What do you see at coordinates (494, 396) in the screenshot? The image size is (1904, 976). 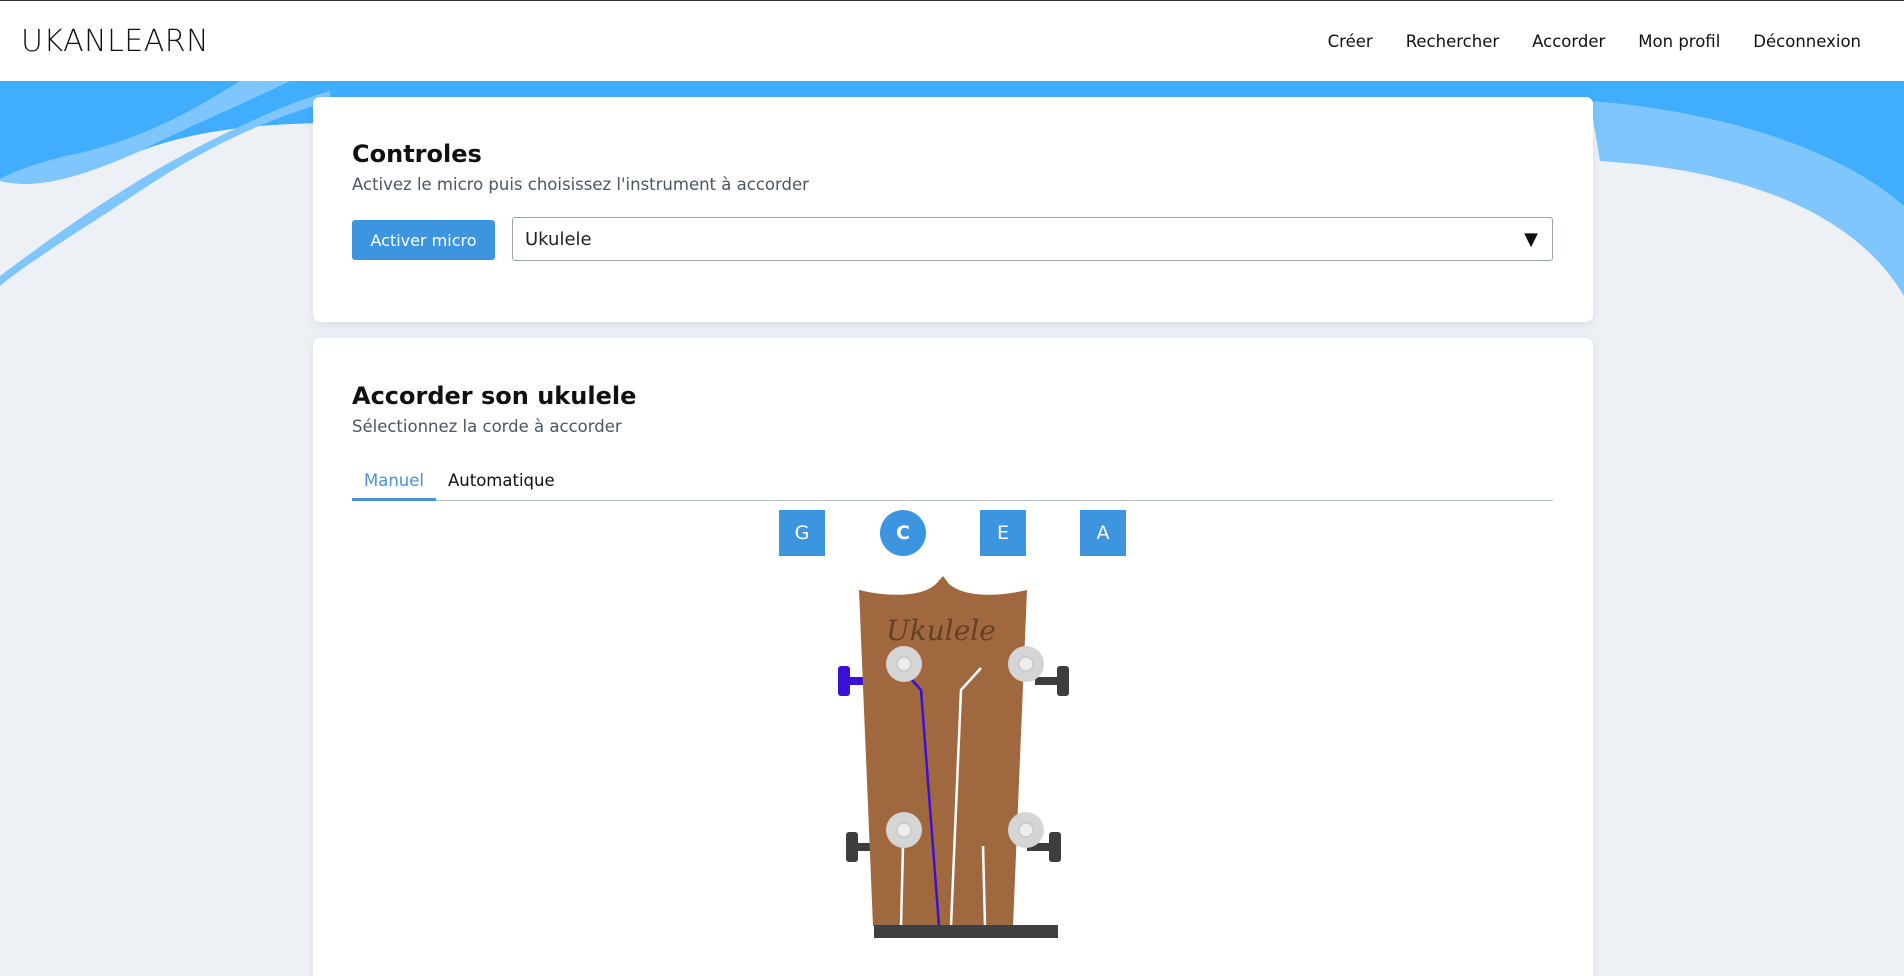 I see `tuner-title: Accorder son ukulele` at bounding box center [494, 396].